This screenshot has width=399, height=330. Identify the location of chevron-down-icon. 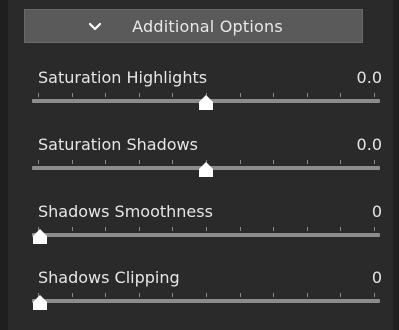
(95, 26).